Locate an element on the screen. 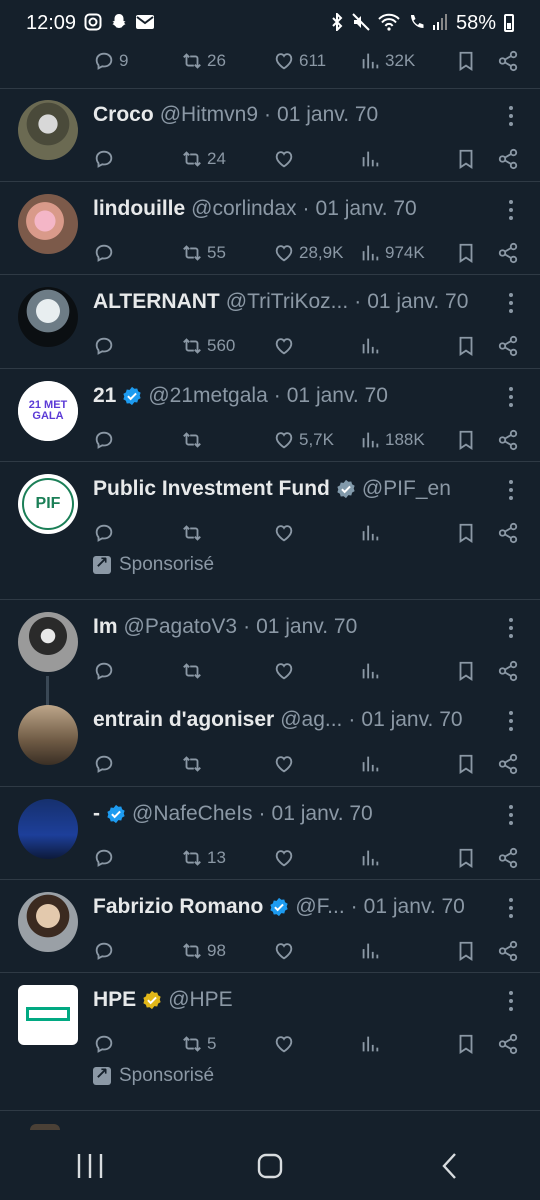  display-name: Fabrizio Romano is located at coordinates (178, 907).